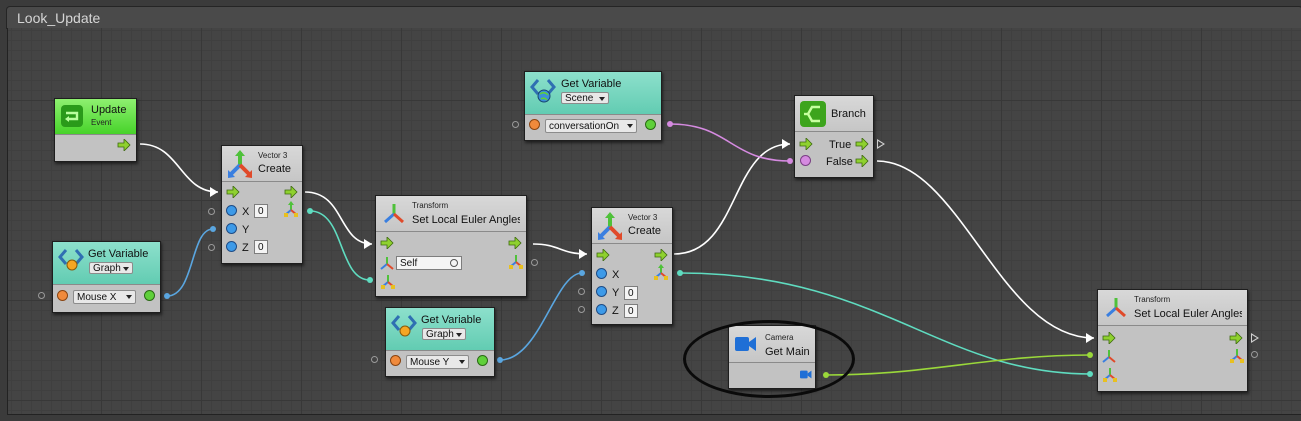 This screenshot has height=421, width=1301. Describe the element at coordinates (848, 114) in the screenshot. I see `node-title: Branch` at that location.